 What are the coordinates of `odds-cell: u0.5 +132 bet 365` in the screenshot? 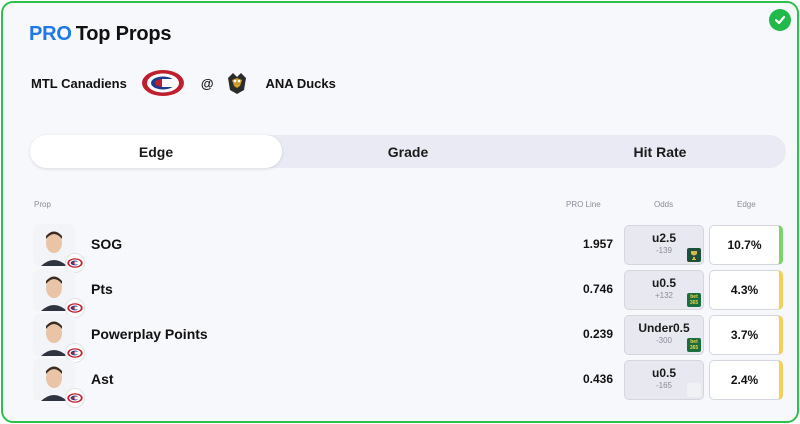 It's located at (664, 290).